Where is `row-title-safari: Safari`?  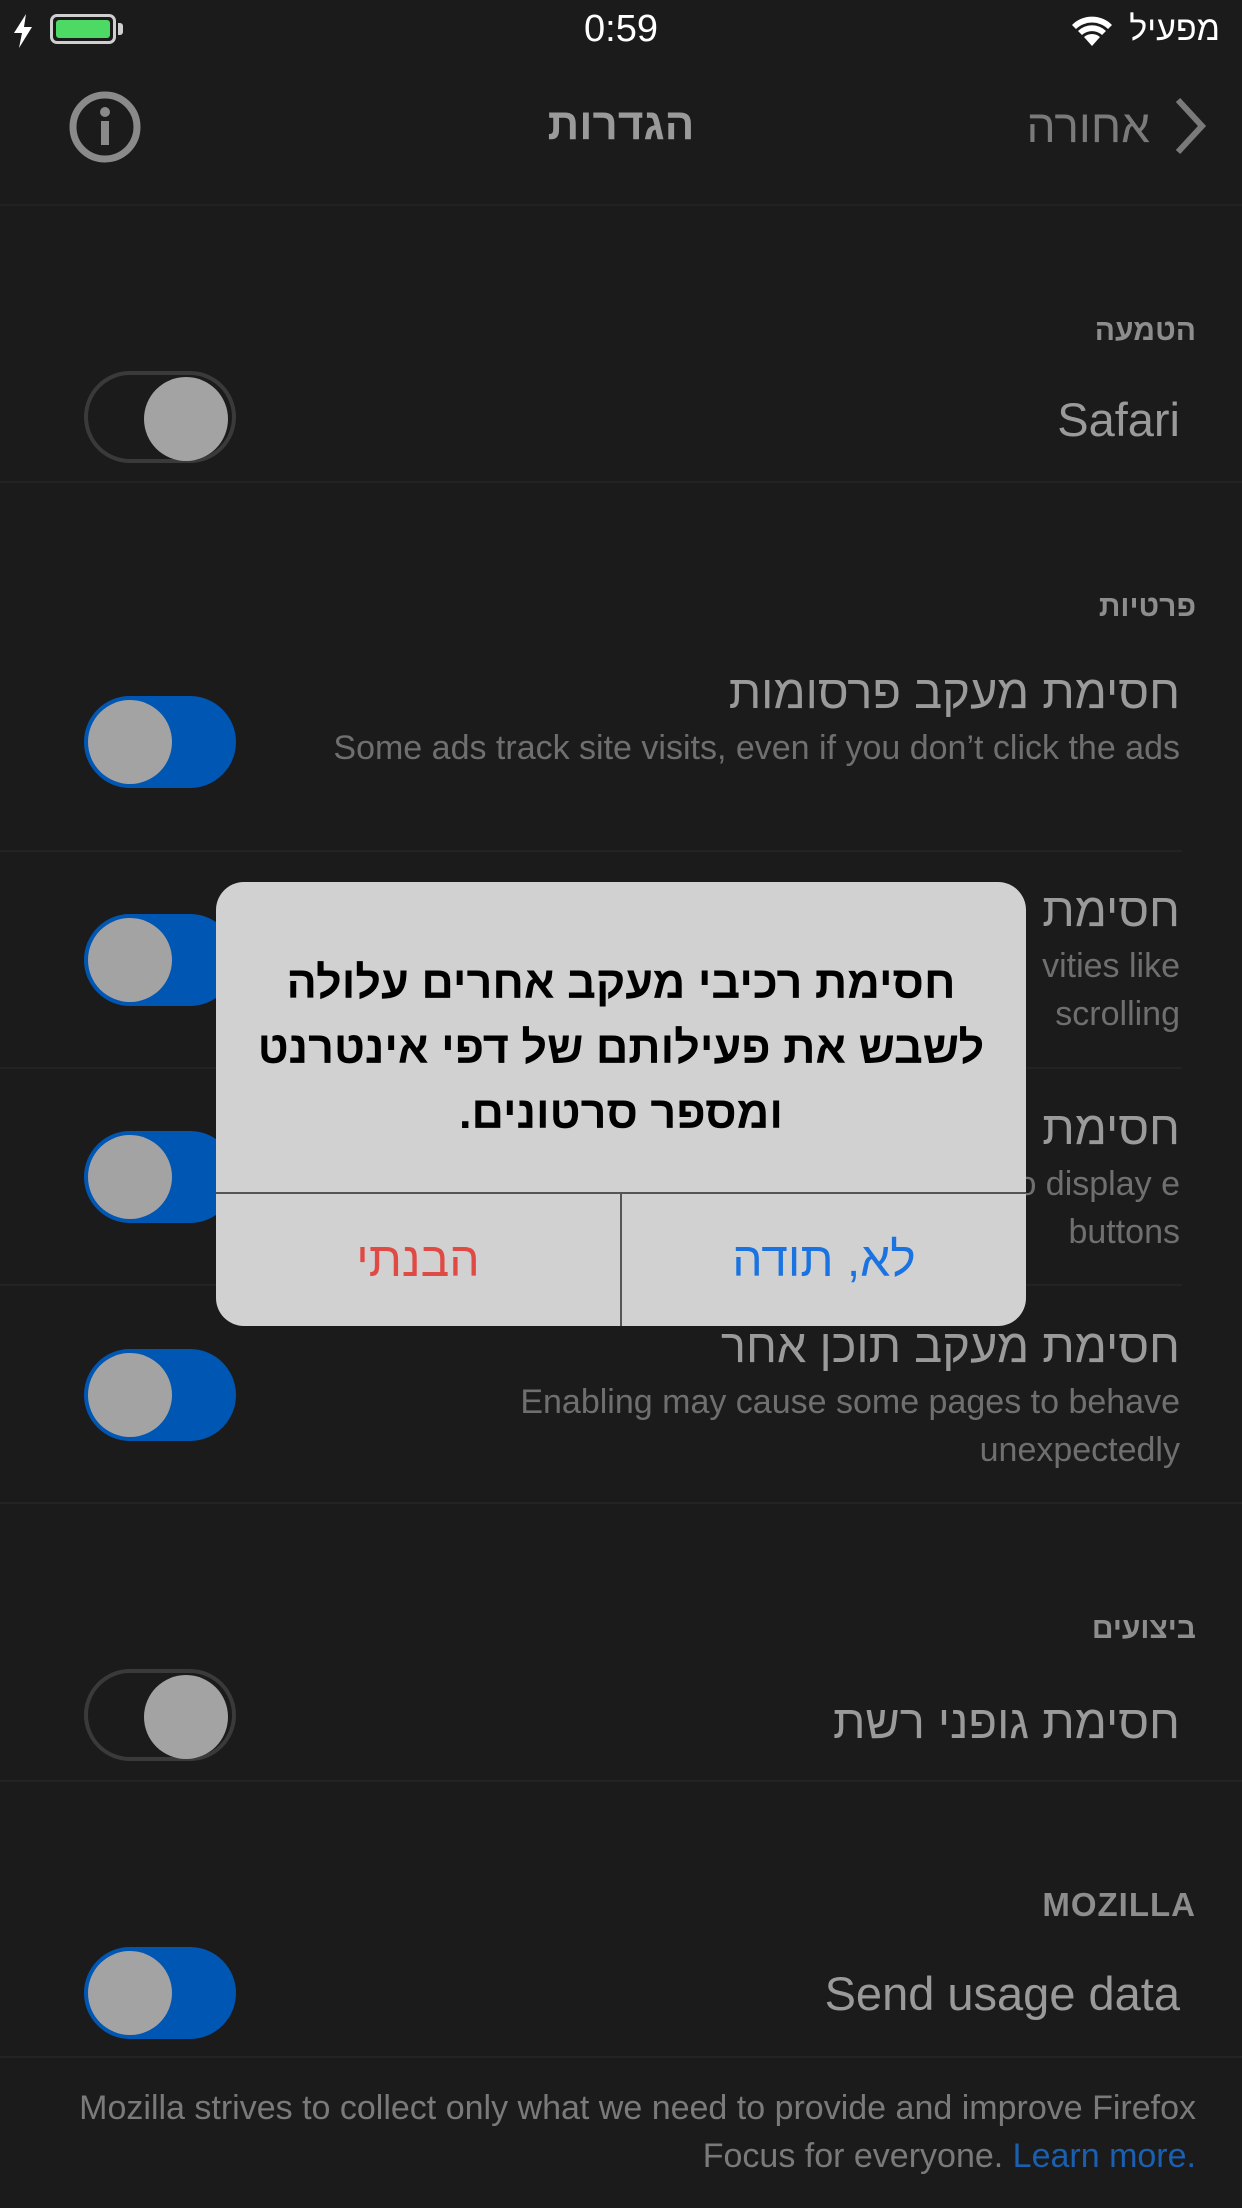 row-title-safari: Safari is located at coordinates (1118, 419).